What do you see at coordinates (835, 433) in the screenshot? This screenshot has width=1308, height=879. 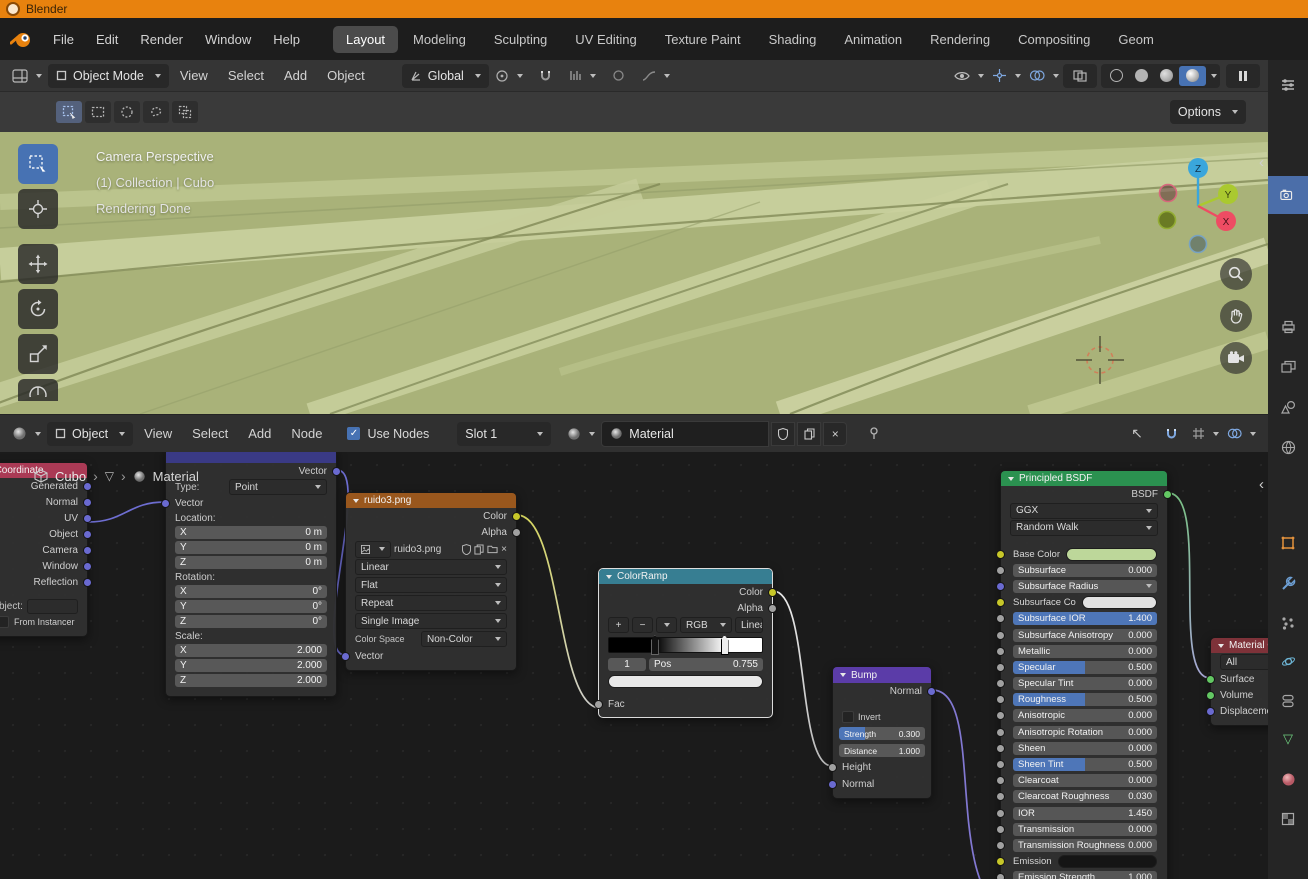 I see `unlink-material-button: ×` at bounding box center [835, 433].